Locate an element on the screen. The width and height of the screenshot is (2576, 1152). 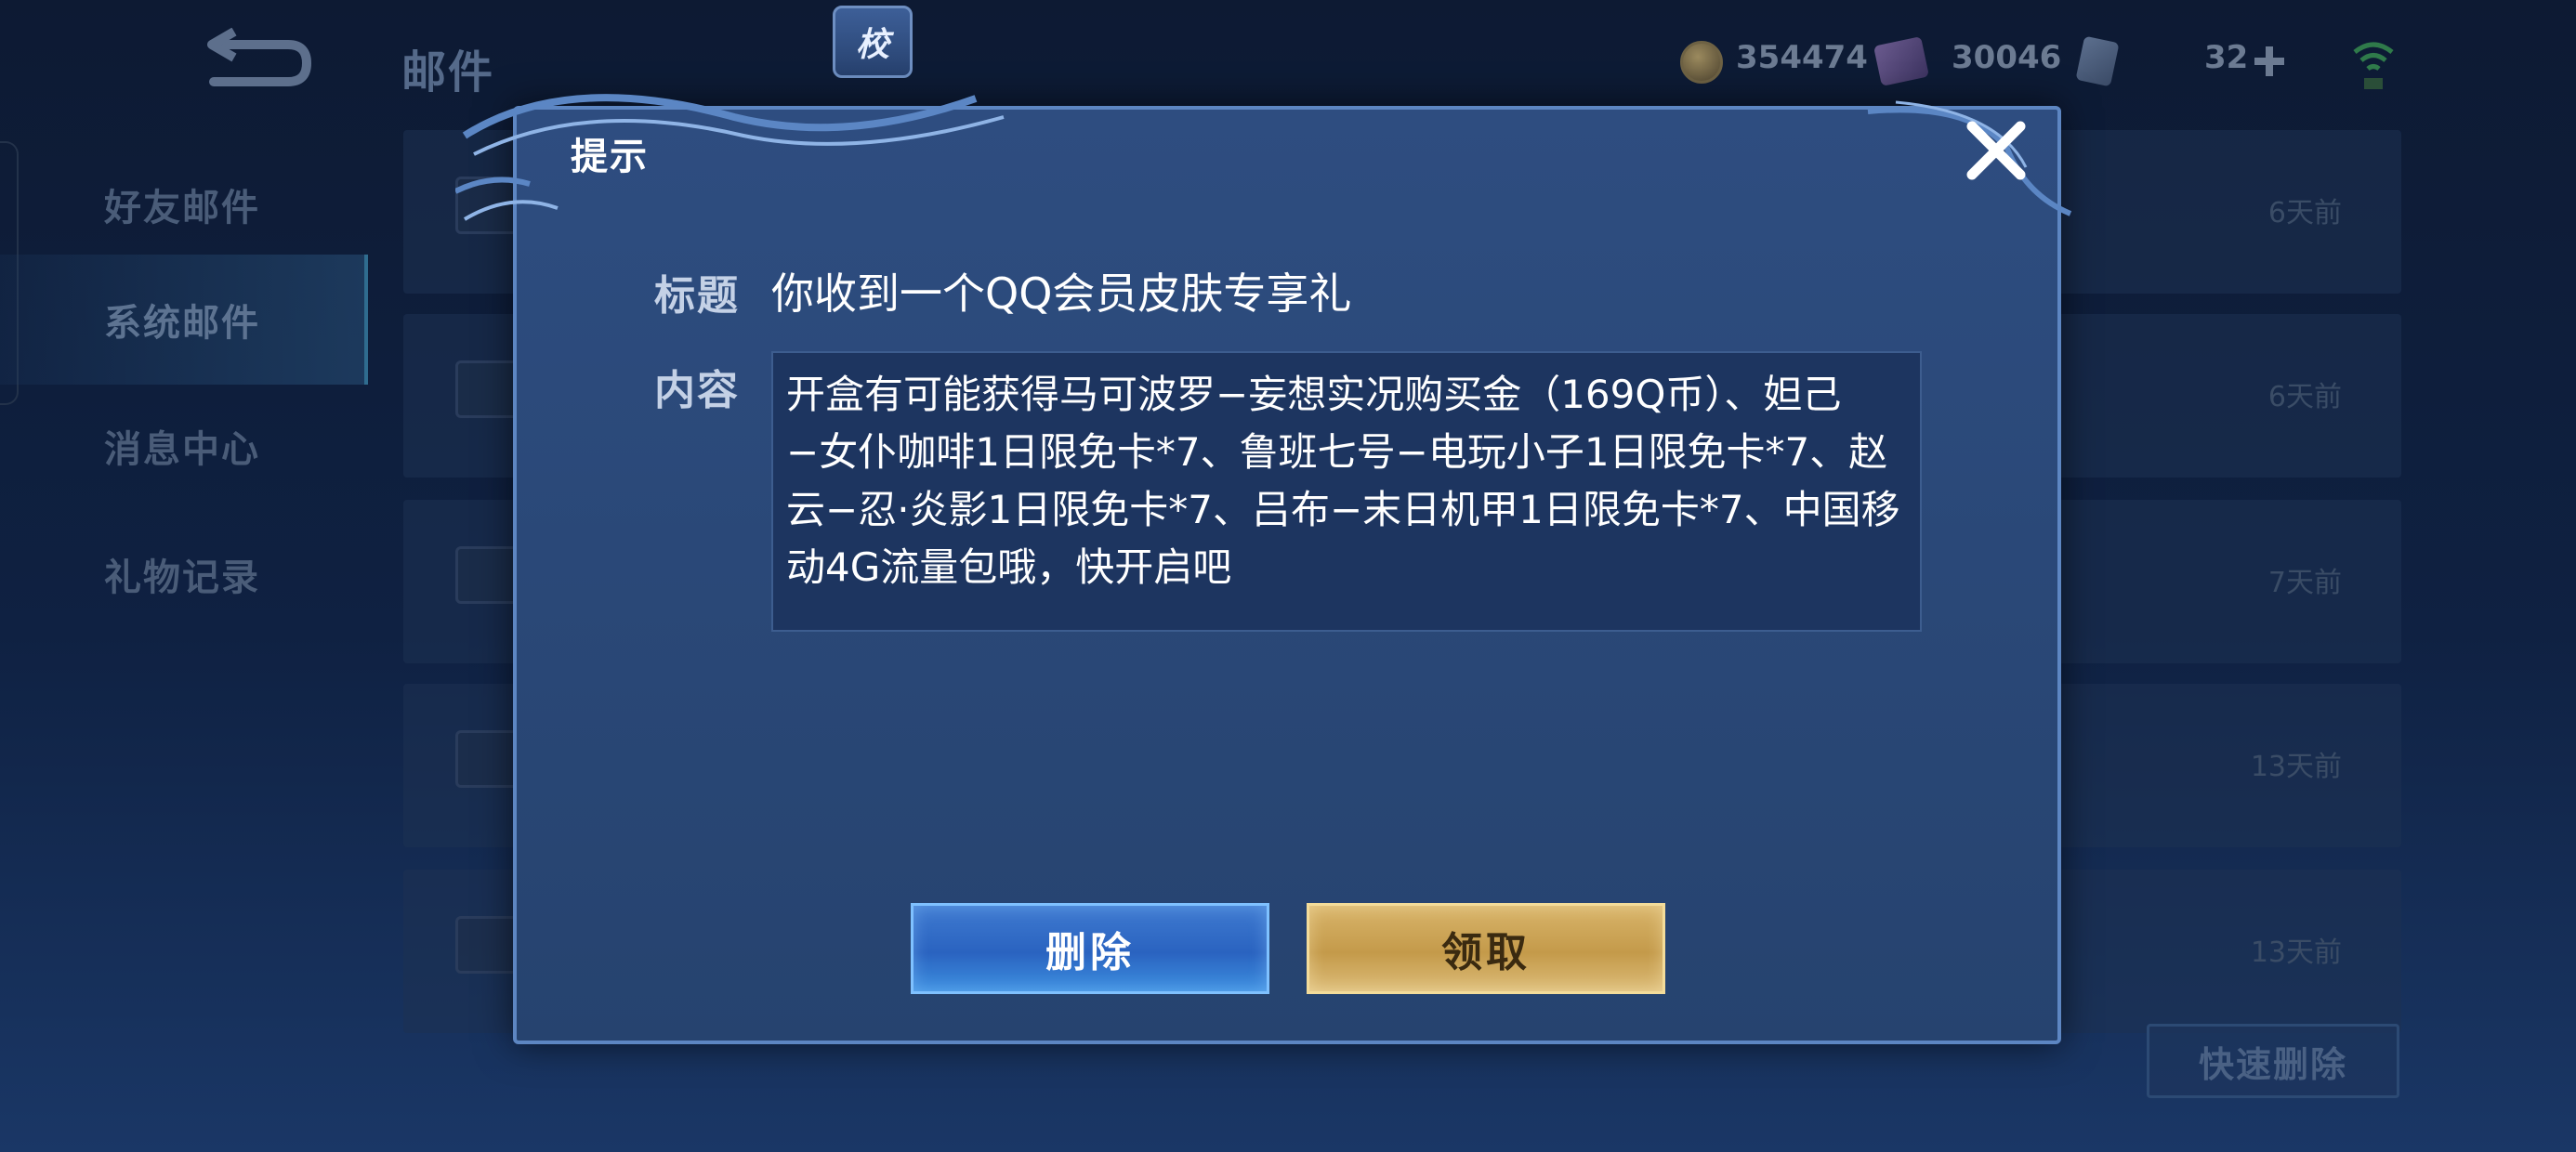
coin-icon is located at coordinates (1701, 63).